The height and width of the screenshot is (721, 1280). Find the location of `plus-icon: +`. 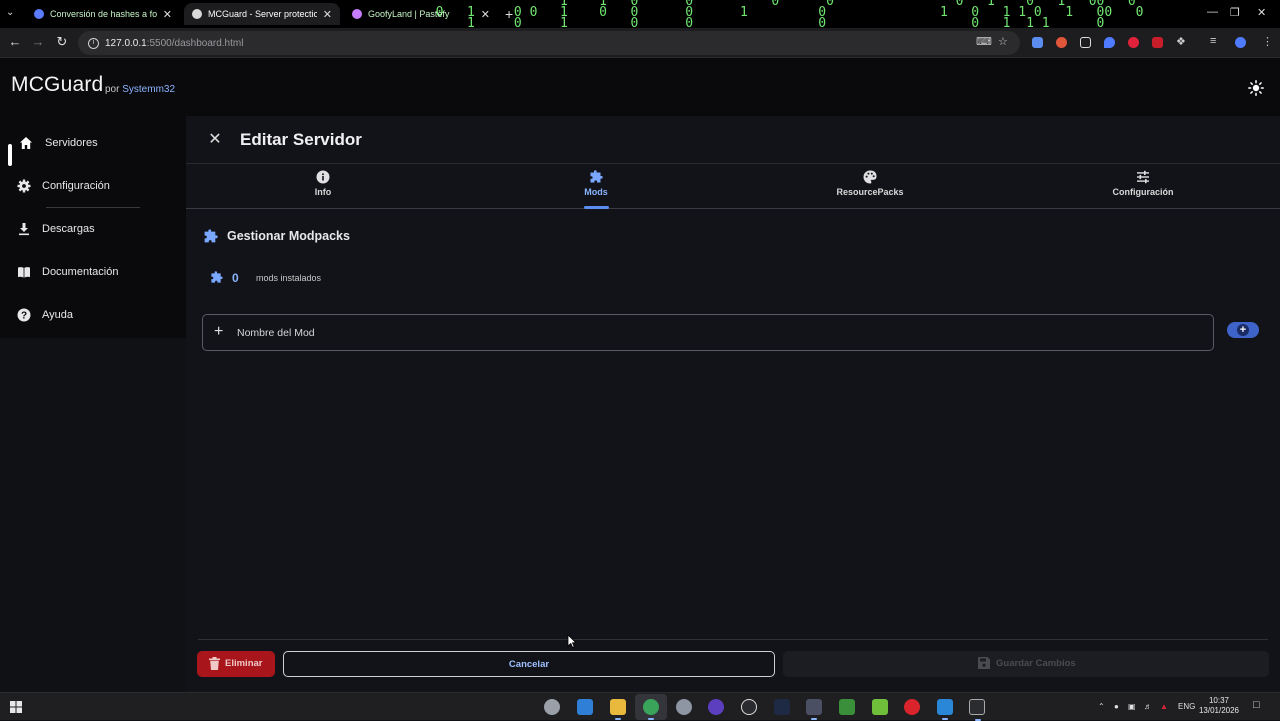

plus-icon: + is located at coordinates (219, 331).